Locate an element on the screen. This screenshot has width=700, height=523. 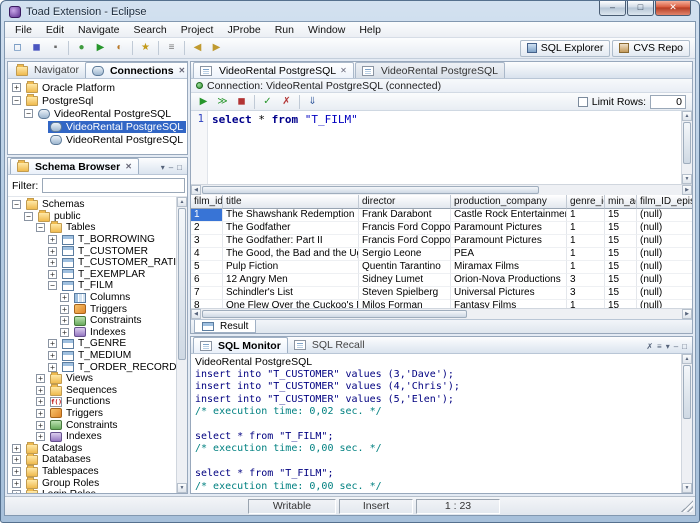
annotation-button: ≡ is located at coordinates (171, 48).